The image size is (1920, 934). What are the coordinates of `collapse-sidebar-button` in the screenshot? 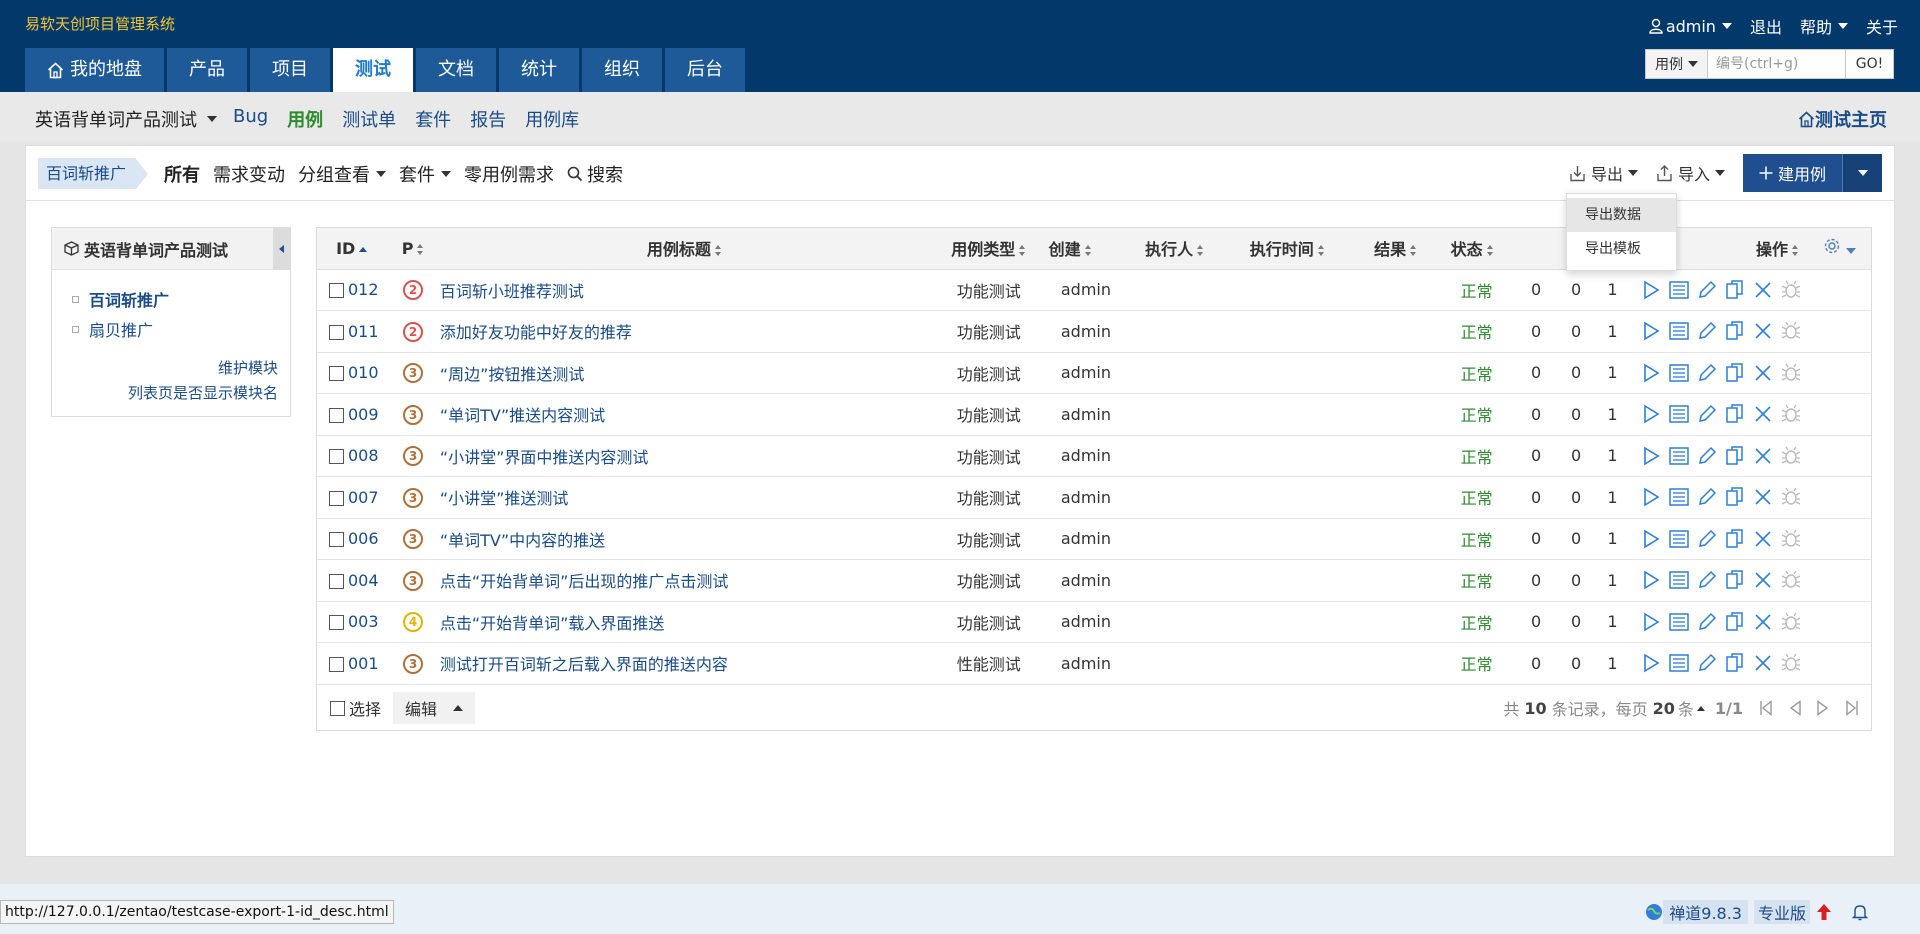 It's located at (281, 249).